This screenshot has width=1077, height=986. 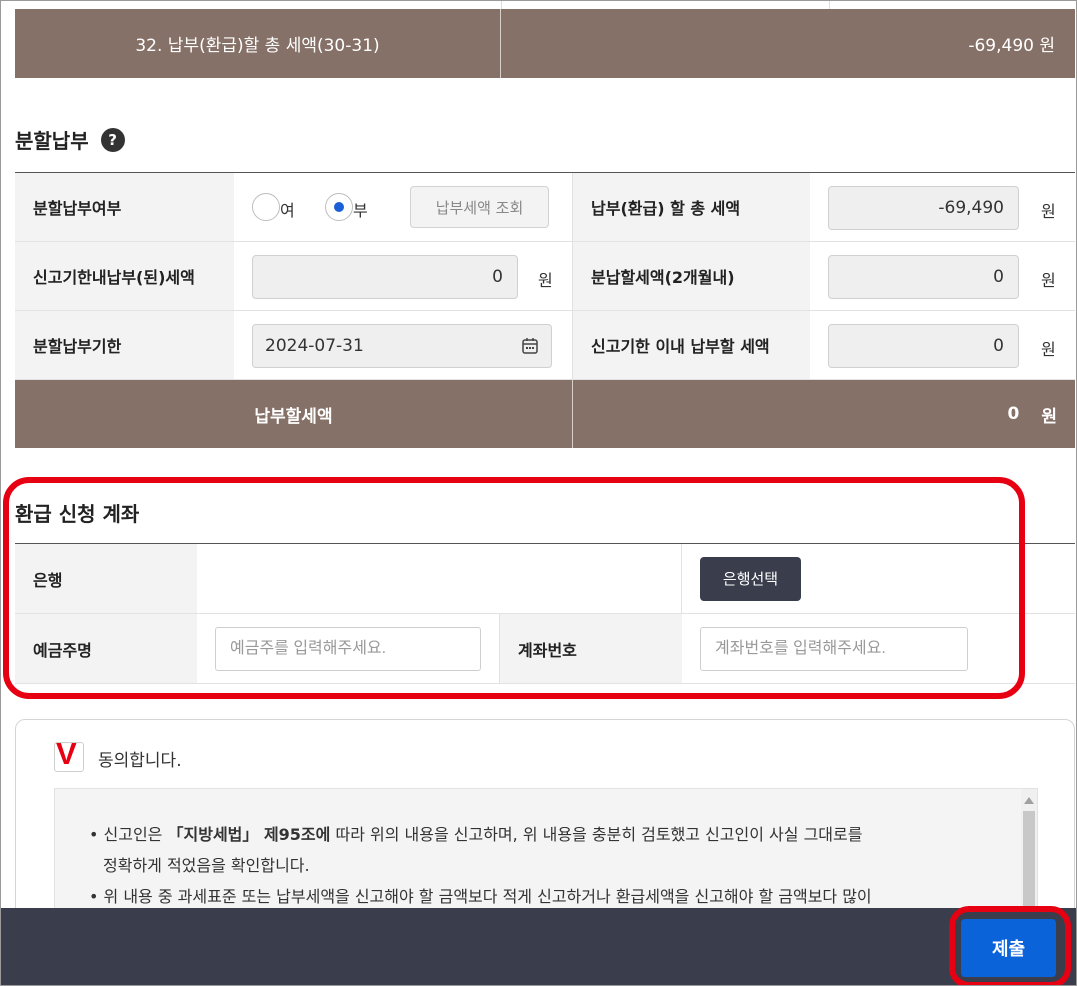 What do you see at coordinates (66, 753) in the screenshot?
I see `check-mark-icon: V` at bounding box center [66, 753].